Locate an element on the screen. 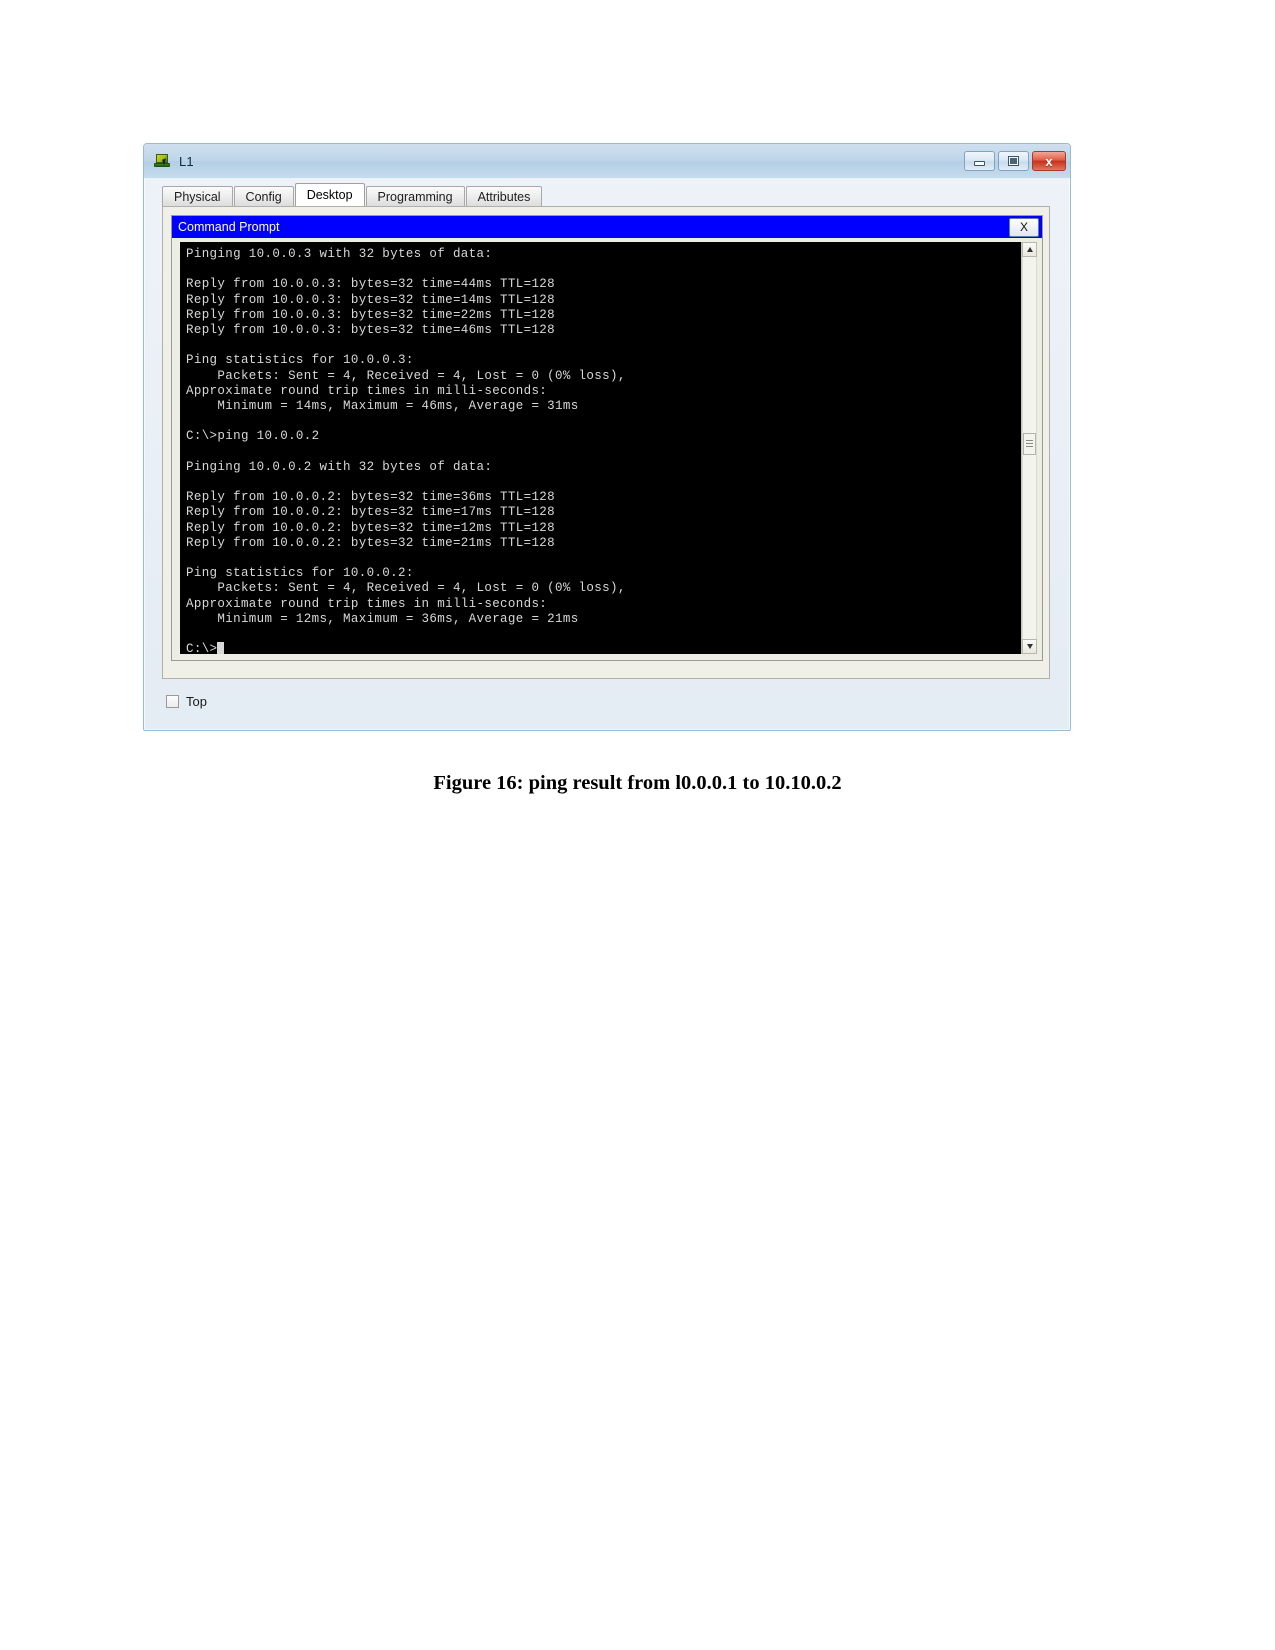 The width and height of the screenshot is (1275, 1650). top-checkbox-row: Top is located at coordinates (186, 701).